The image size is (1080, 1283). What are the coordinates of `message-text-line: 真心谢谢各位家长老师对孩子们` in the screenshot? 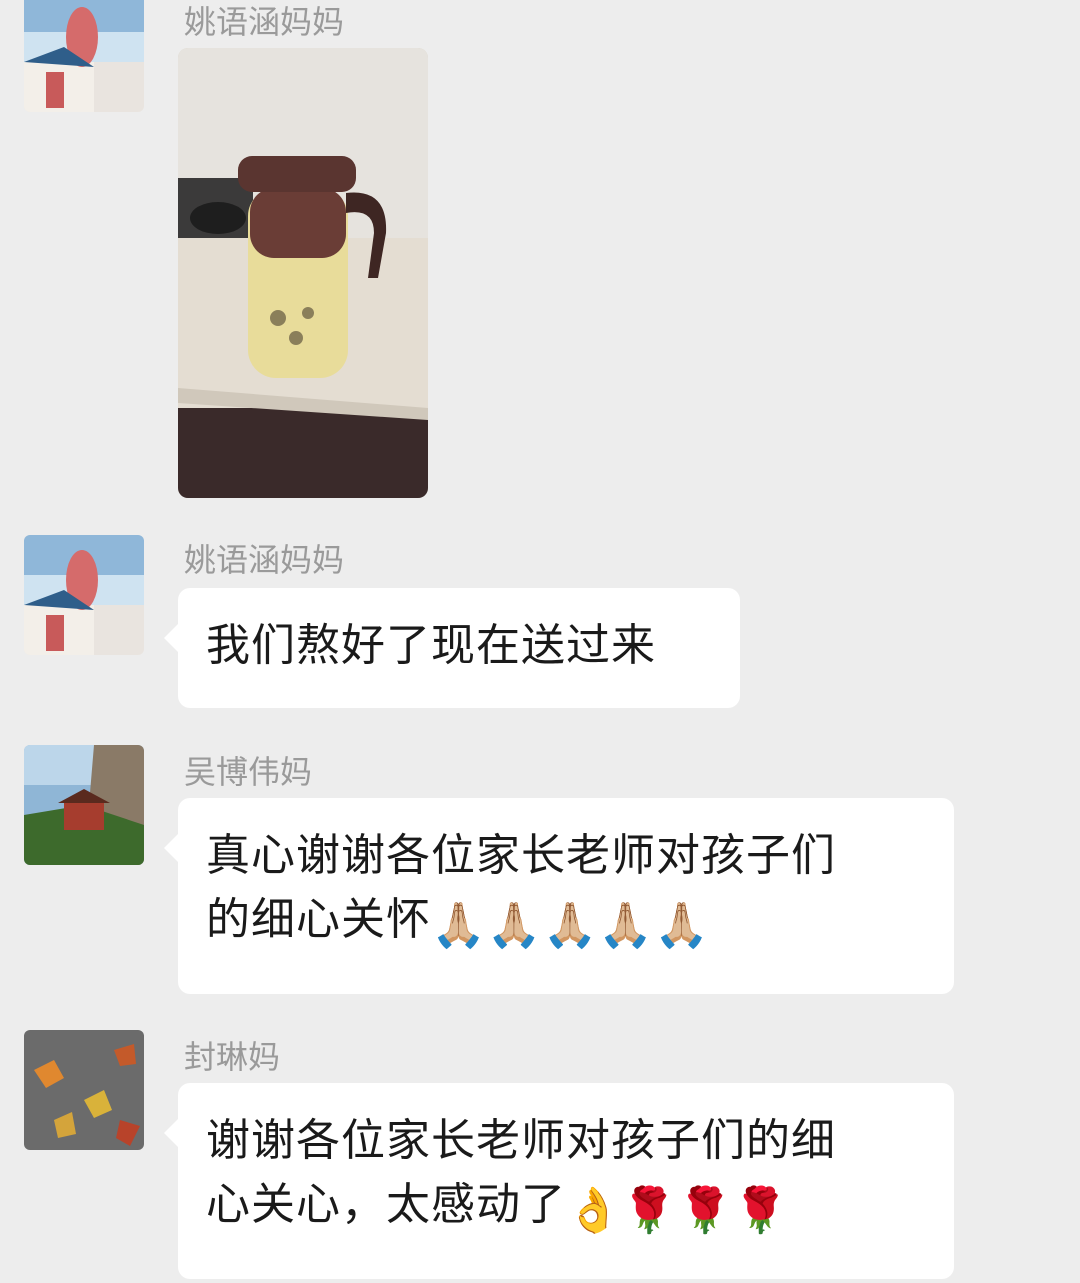 It's located at (521, 855).